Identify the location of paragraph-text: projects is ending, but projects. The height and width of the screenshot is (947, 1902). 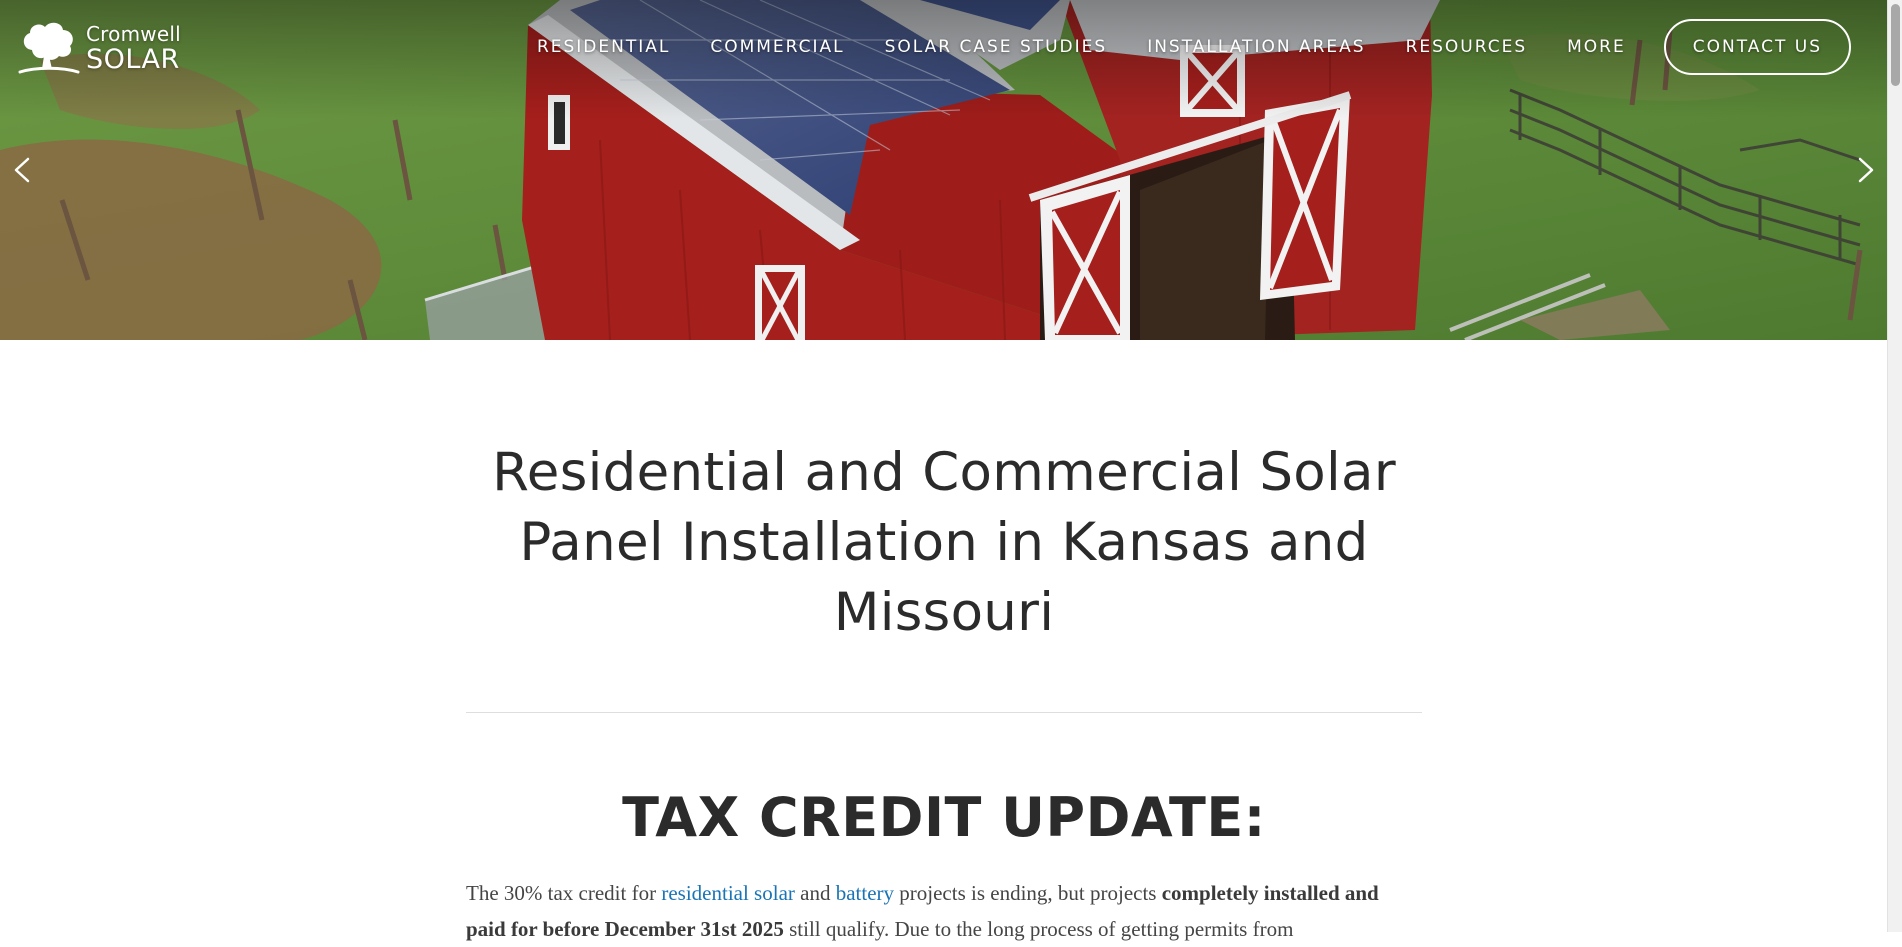
(1028, 893).